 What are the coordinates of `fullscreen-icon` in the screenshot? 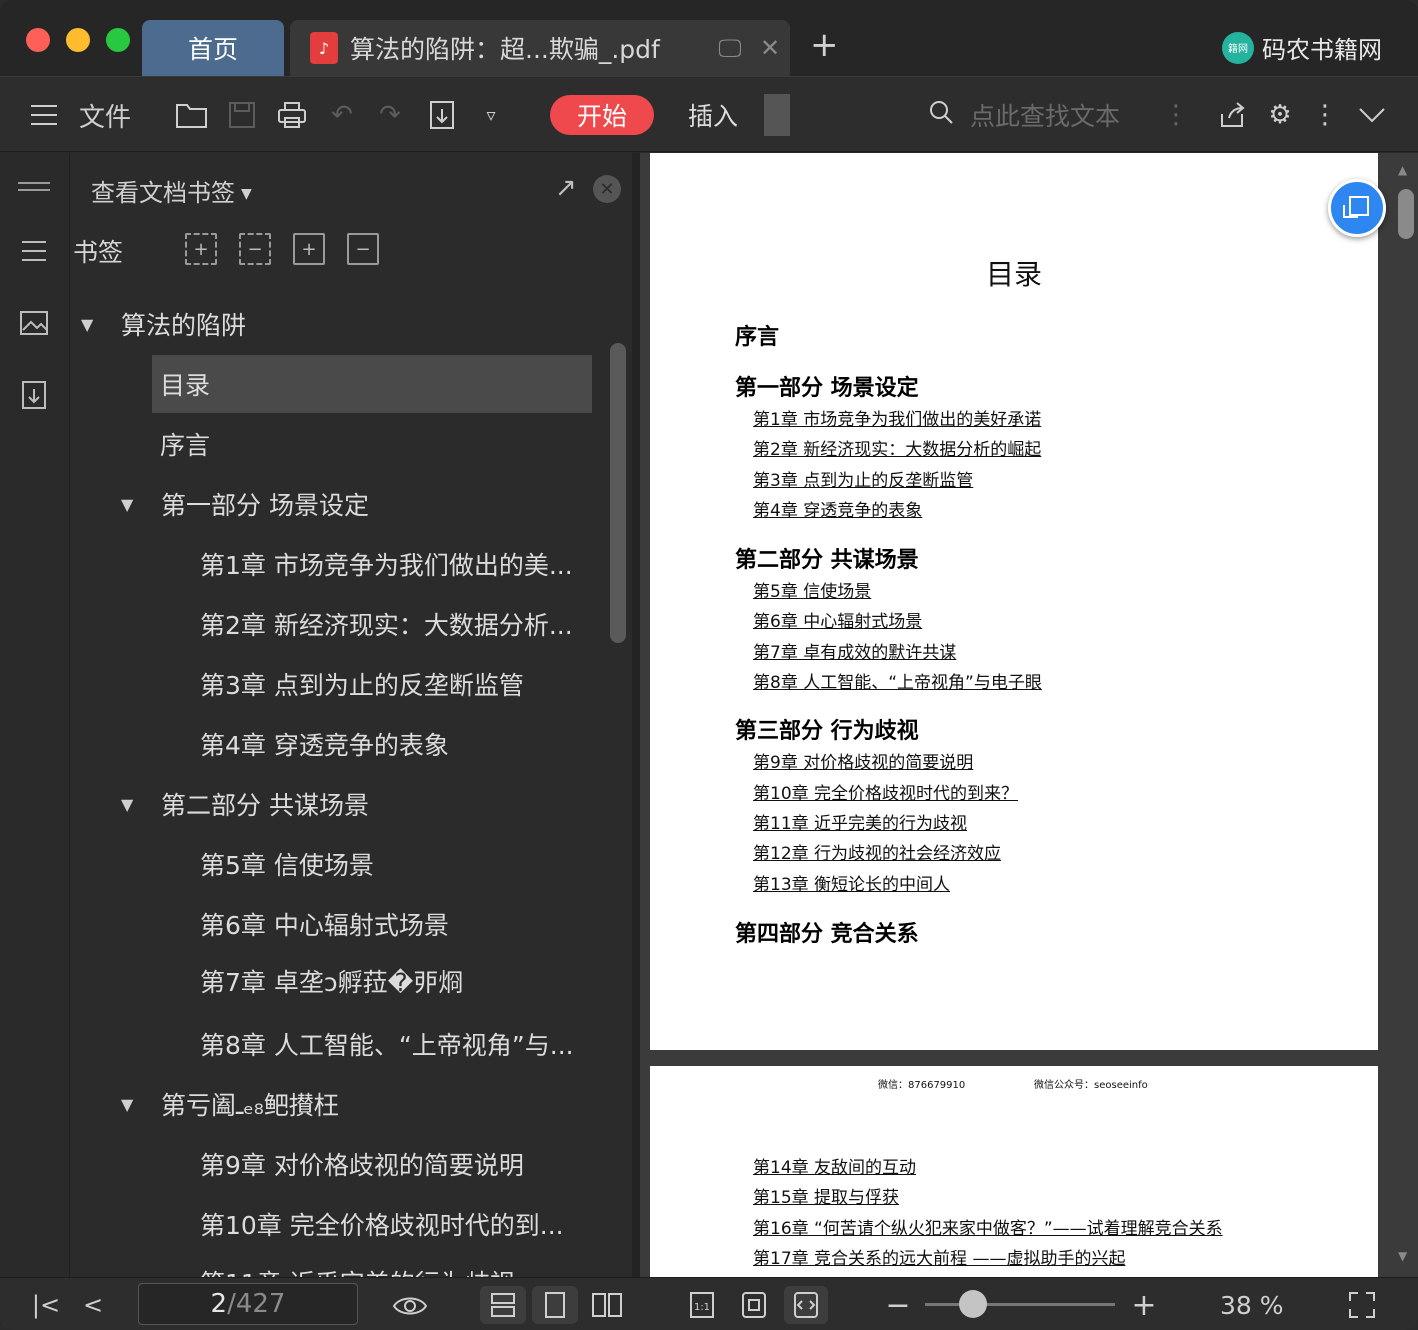 It's located at (1362, 1305).